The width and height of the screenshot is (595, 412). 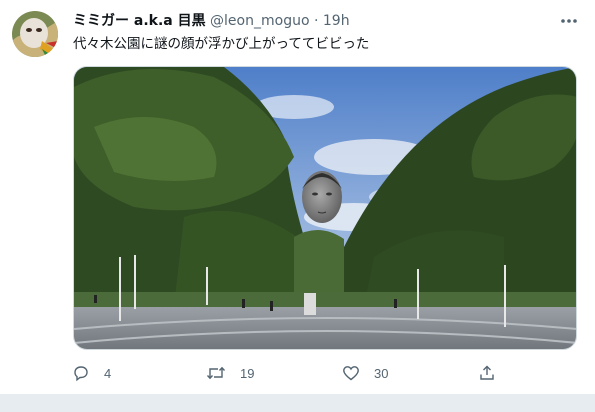 I want to click on share-icon, so click(x=487, y=373).